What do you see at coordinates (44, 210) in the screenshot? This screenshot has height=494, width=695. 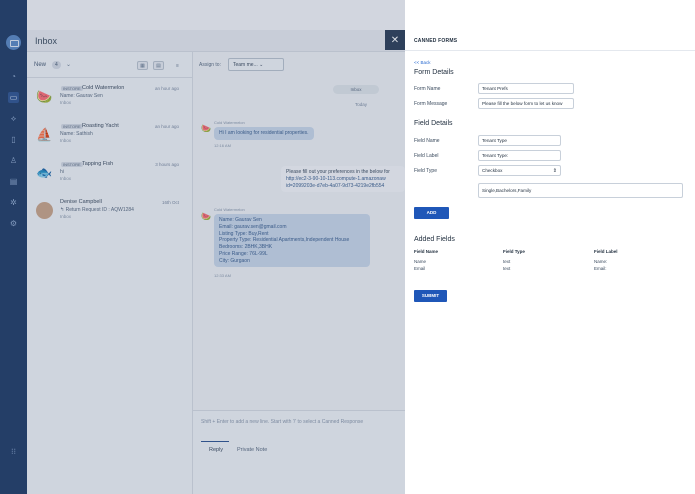 I see `avatar` at bounding box center [44, 210].